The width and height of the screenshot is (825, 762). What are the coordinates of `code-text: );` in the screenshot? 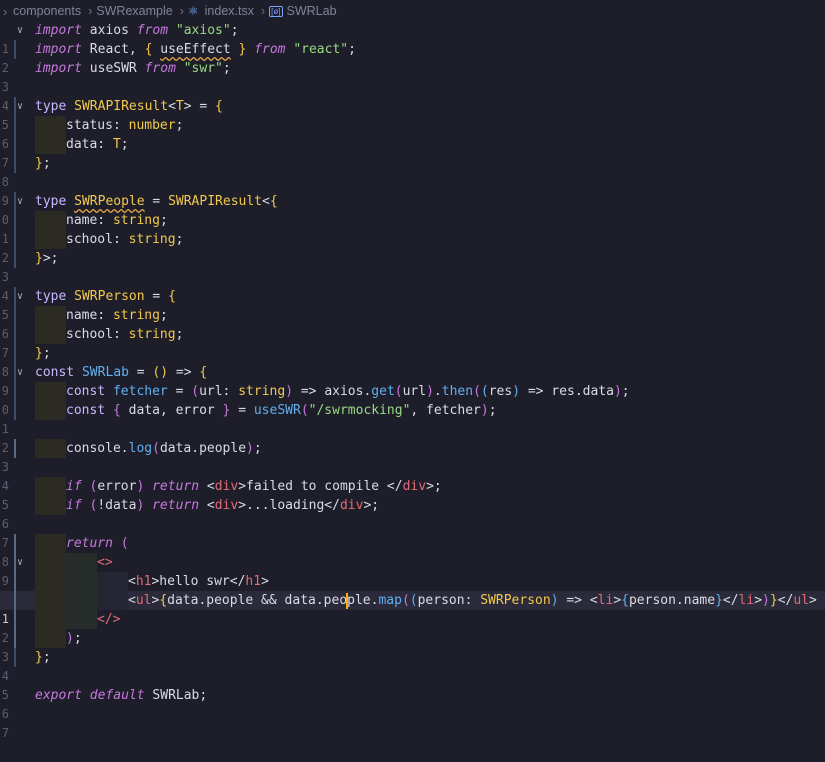 It's located at (58, 638).